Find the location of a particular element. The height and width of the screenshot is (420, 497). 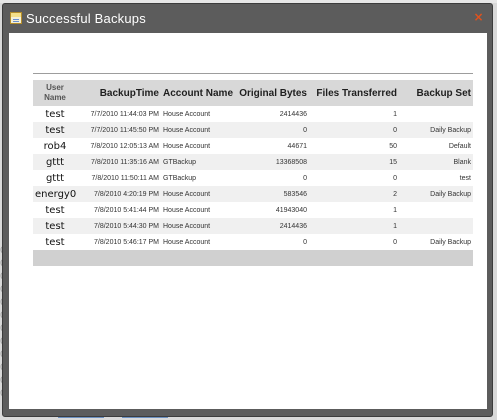

cell-original-bytes: 41943040 is located at coordinates (291, 210).